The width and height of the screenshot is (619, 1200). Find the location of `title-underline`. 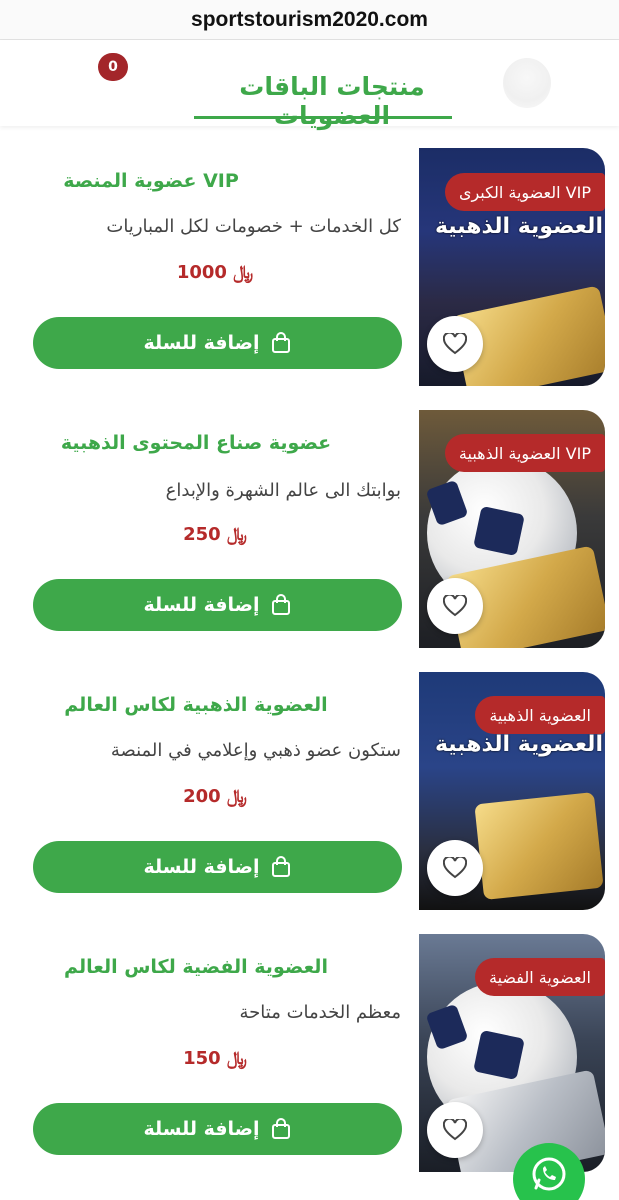

title-underline is located at coordinates (323, 117).